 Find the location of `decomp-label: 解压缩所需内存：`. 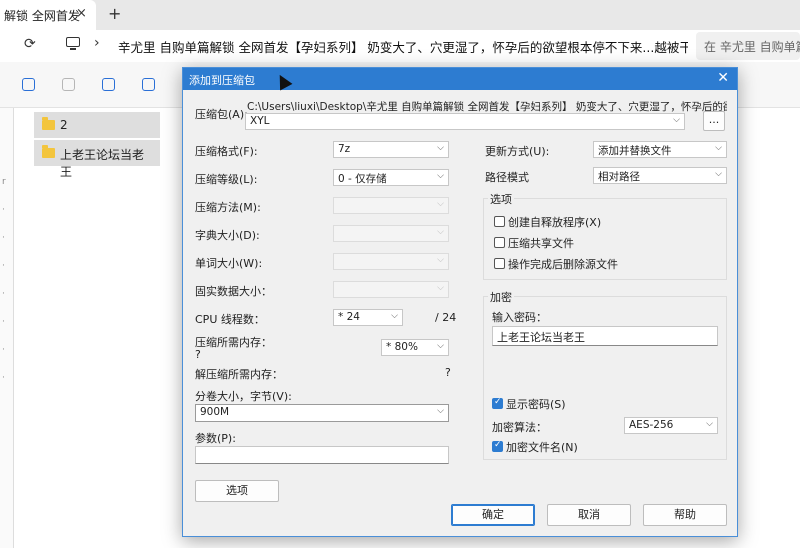

decomp-label: 解压缩所需内存： is located at coordinates (239, 374).